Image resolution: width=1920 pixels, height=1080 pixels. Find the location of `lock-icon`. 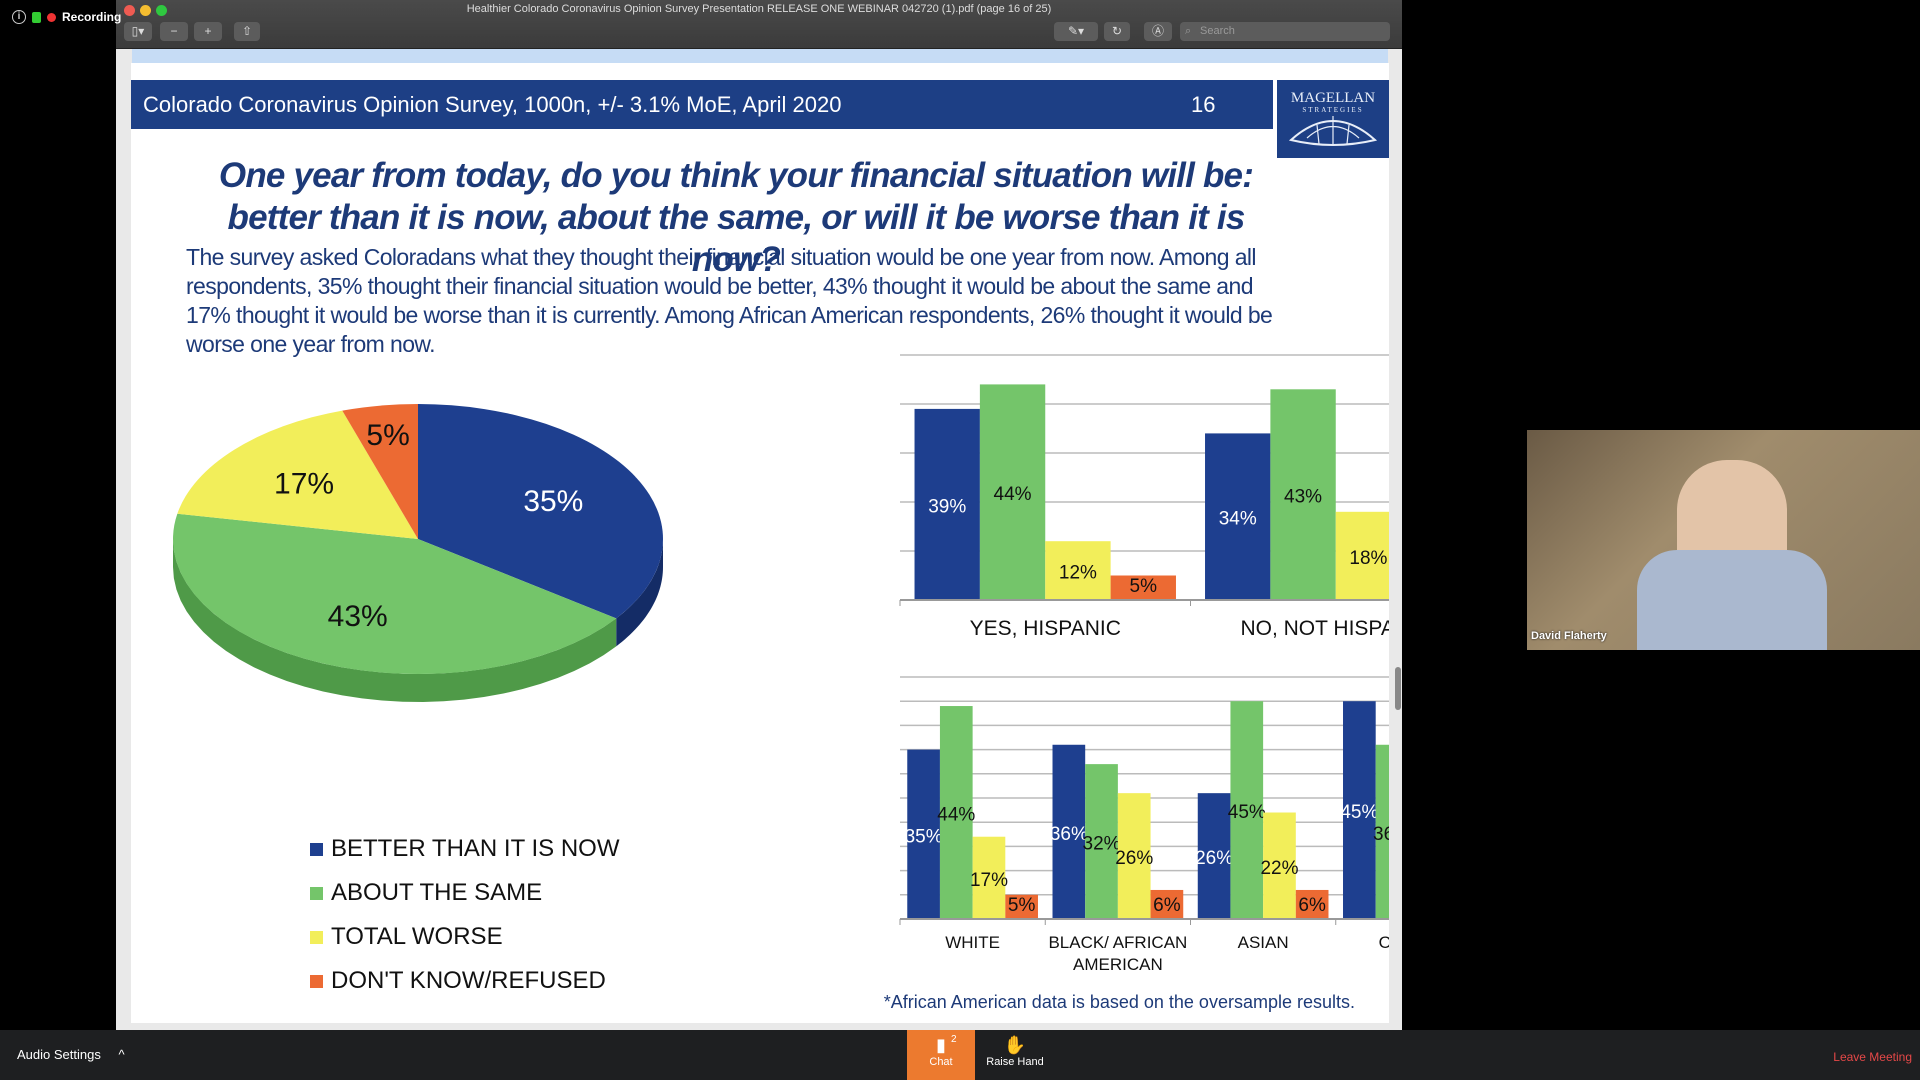

lock-icon is located at coordinates (36, 17).